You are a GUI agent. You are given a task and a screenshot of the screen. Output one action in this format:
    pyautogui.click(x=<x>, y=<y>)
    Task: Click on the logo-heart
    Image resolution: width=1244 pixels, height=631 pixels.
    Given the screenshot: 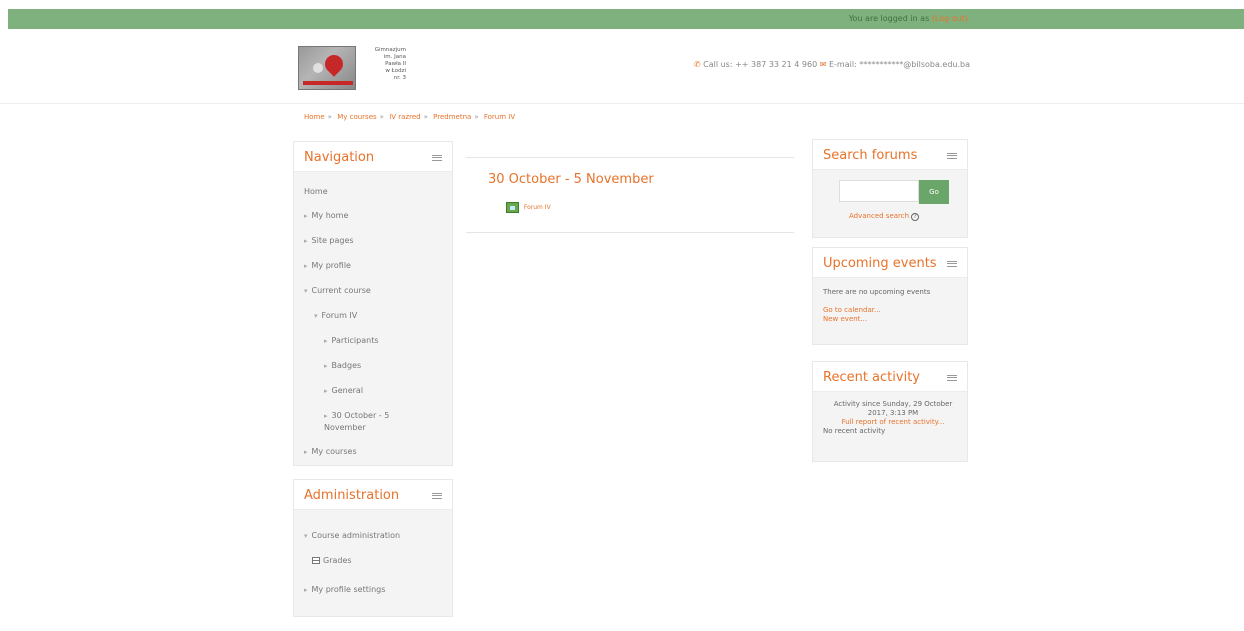 What is the action you would take?
    pyautogui.click(x=334, y=64)
    